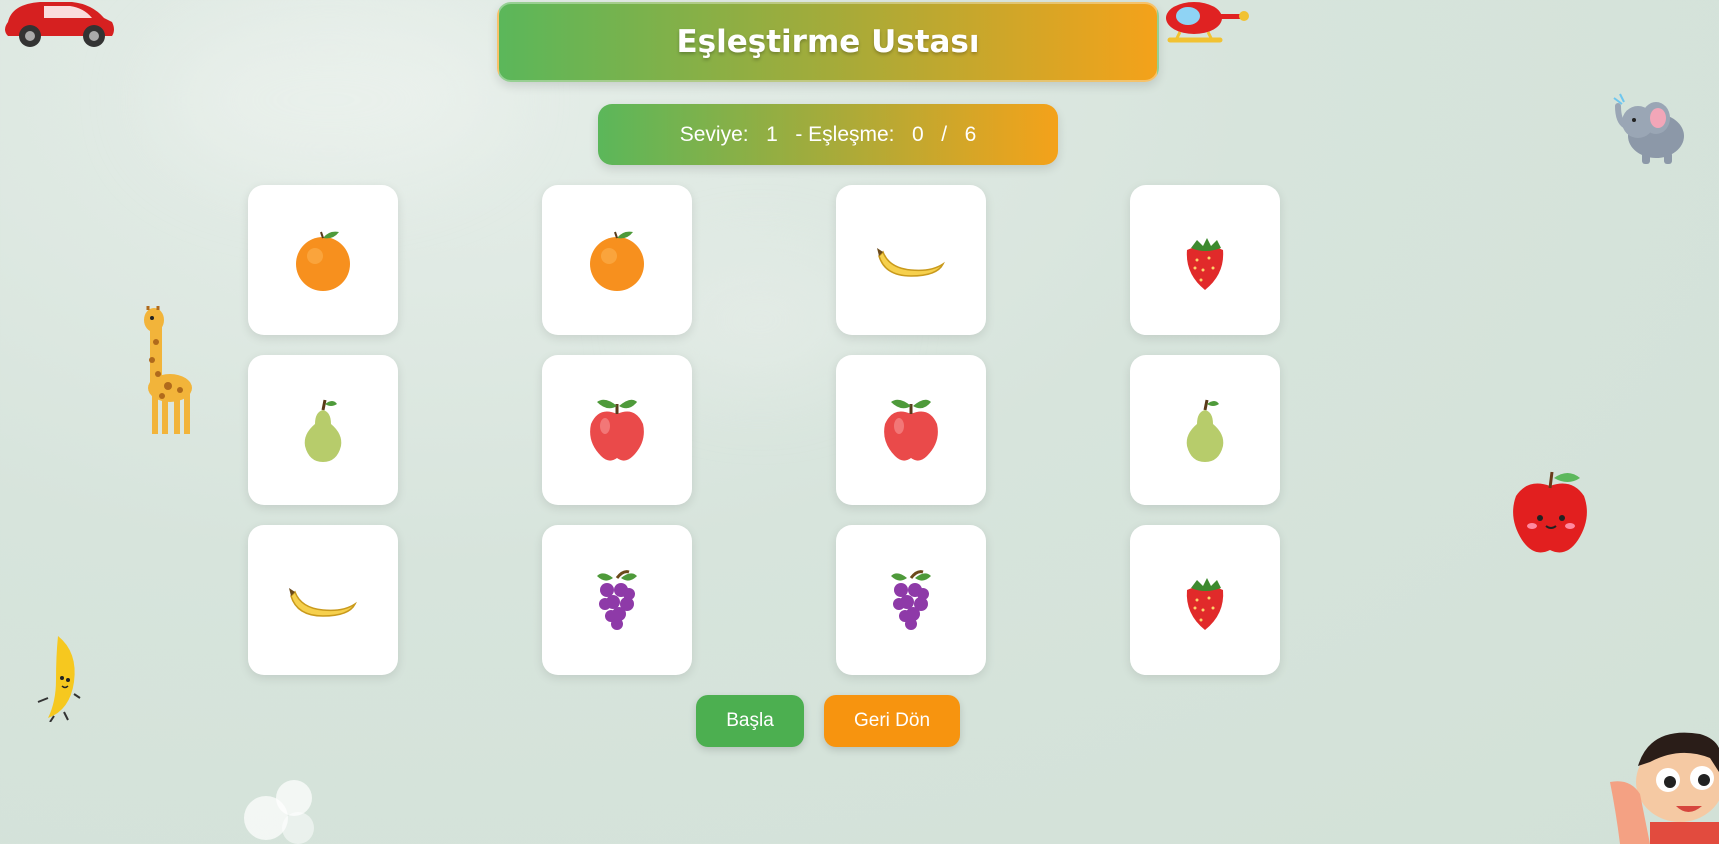 The width and height of the screenshot is (1719, 844). What do you see at coordinates (1652, 132) in the screenshot?
I see `elephant-icon` at bounding box center [1652, 132].